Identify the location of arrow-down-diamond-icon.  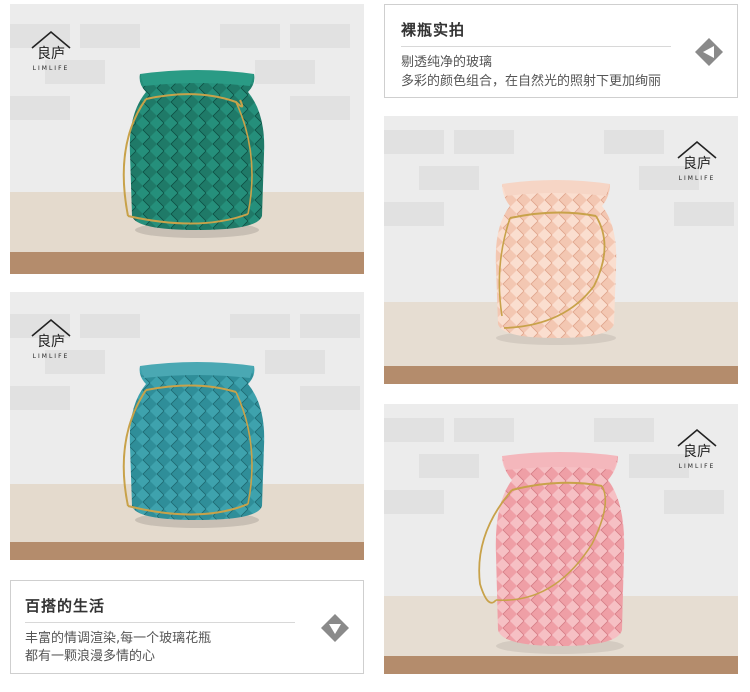
(335, 628).